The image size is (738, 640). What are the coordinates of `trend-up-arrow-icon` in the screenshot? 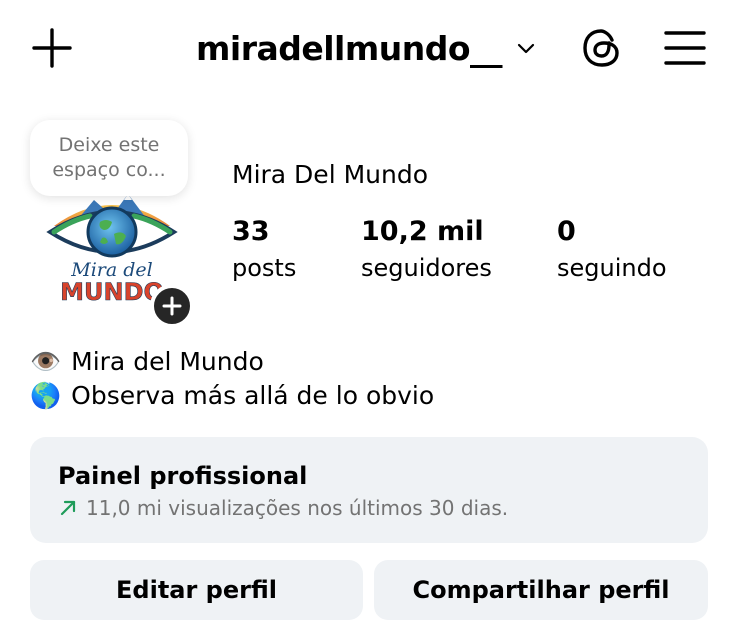 It's located at (68, 508).